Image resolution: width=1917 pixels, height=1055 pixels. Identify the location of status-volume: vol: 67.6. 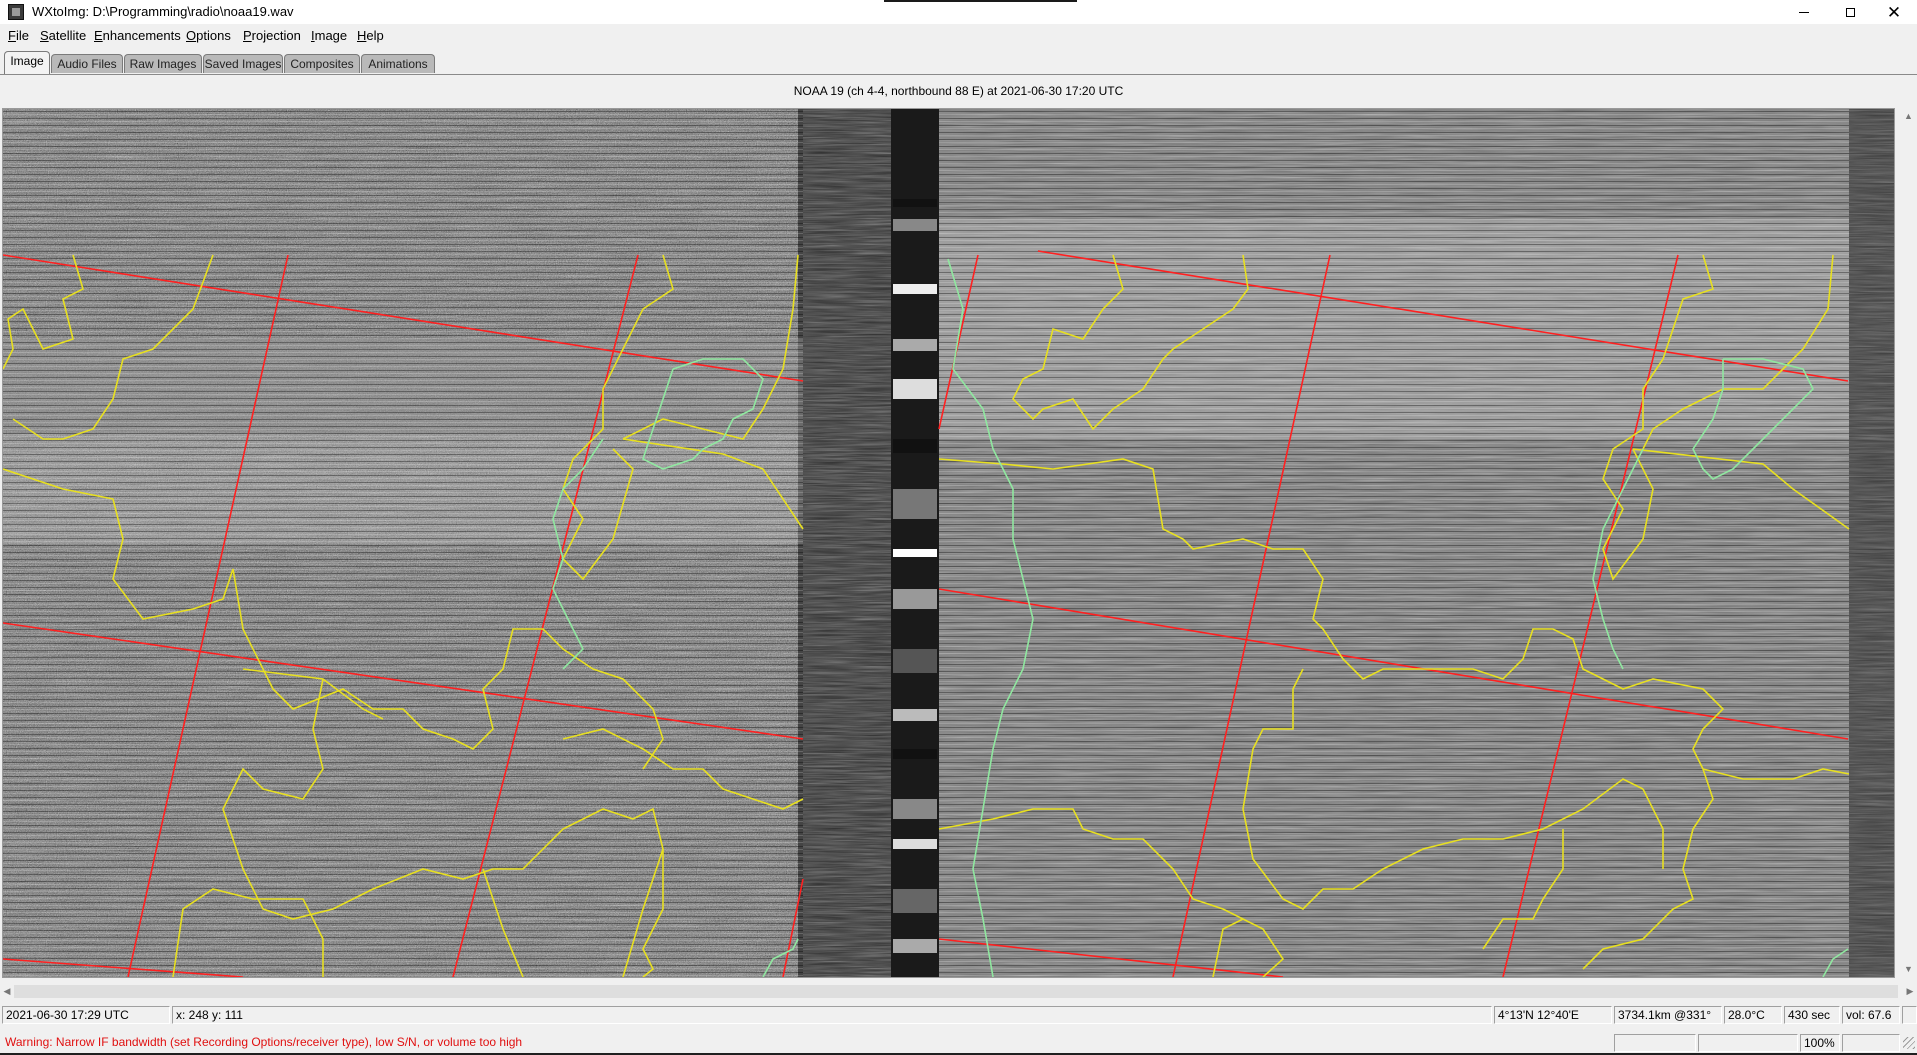
(1871, 1015).